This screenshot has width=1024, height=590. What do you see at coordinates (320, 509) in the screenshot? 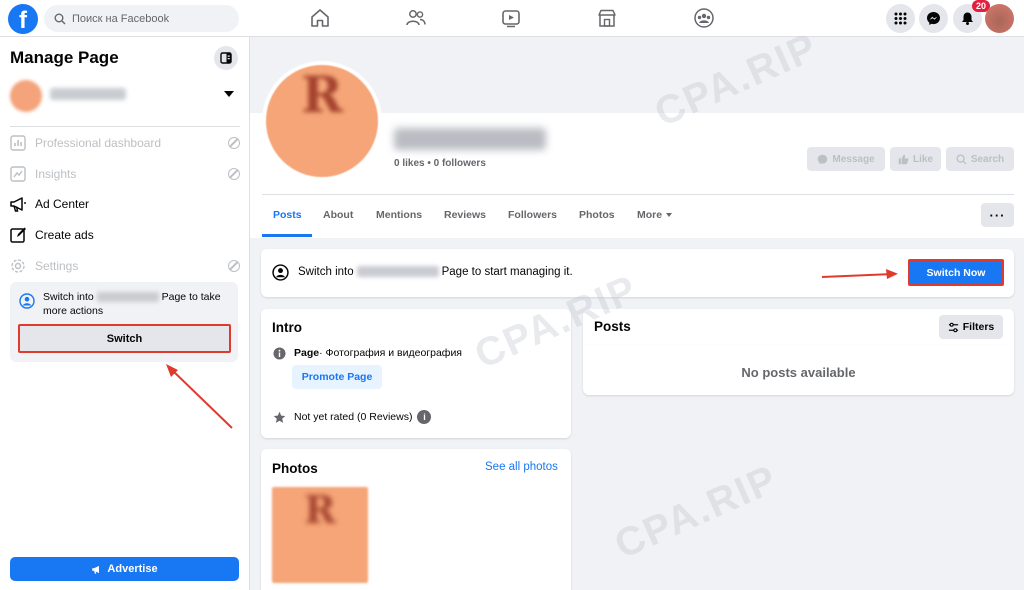
I see `photo-letter: R` at bounding box center [320, 509].